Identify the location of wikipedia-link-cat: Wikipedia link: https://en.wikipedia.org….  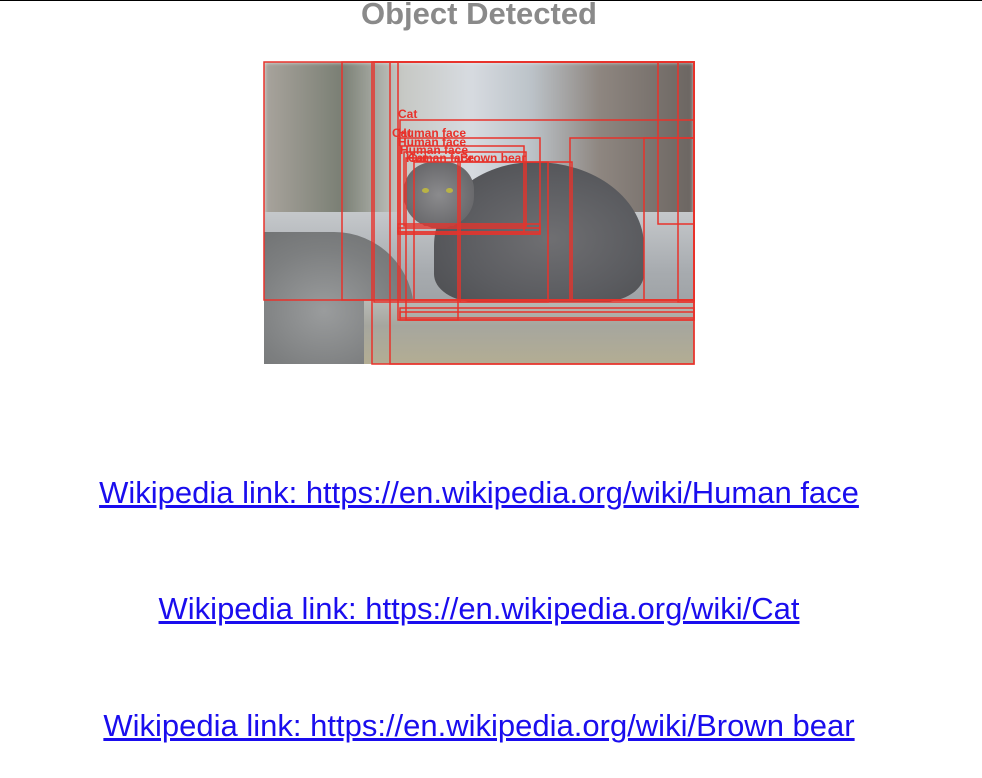
(479, 609).